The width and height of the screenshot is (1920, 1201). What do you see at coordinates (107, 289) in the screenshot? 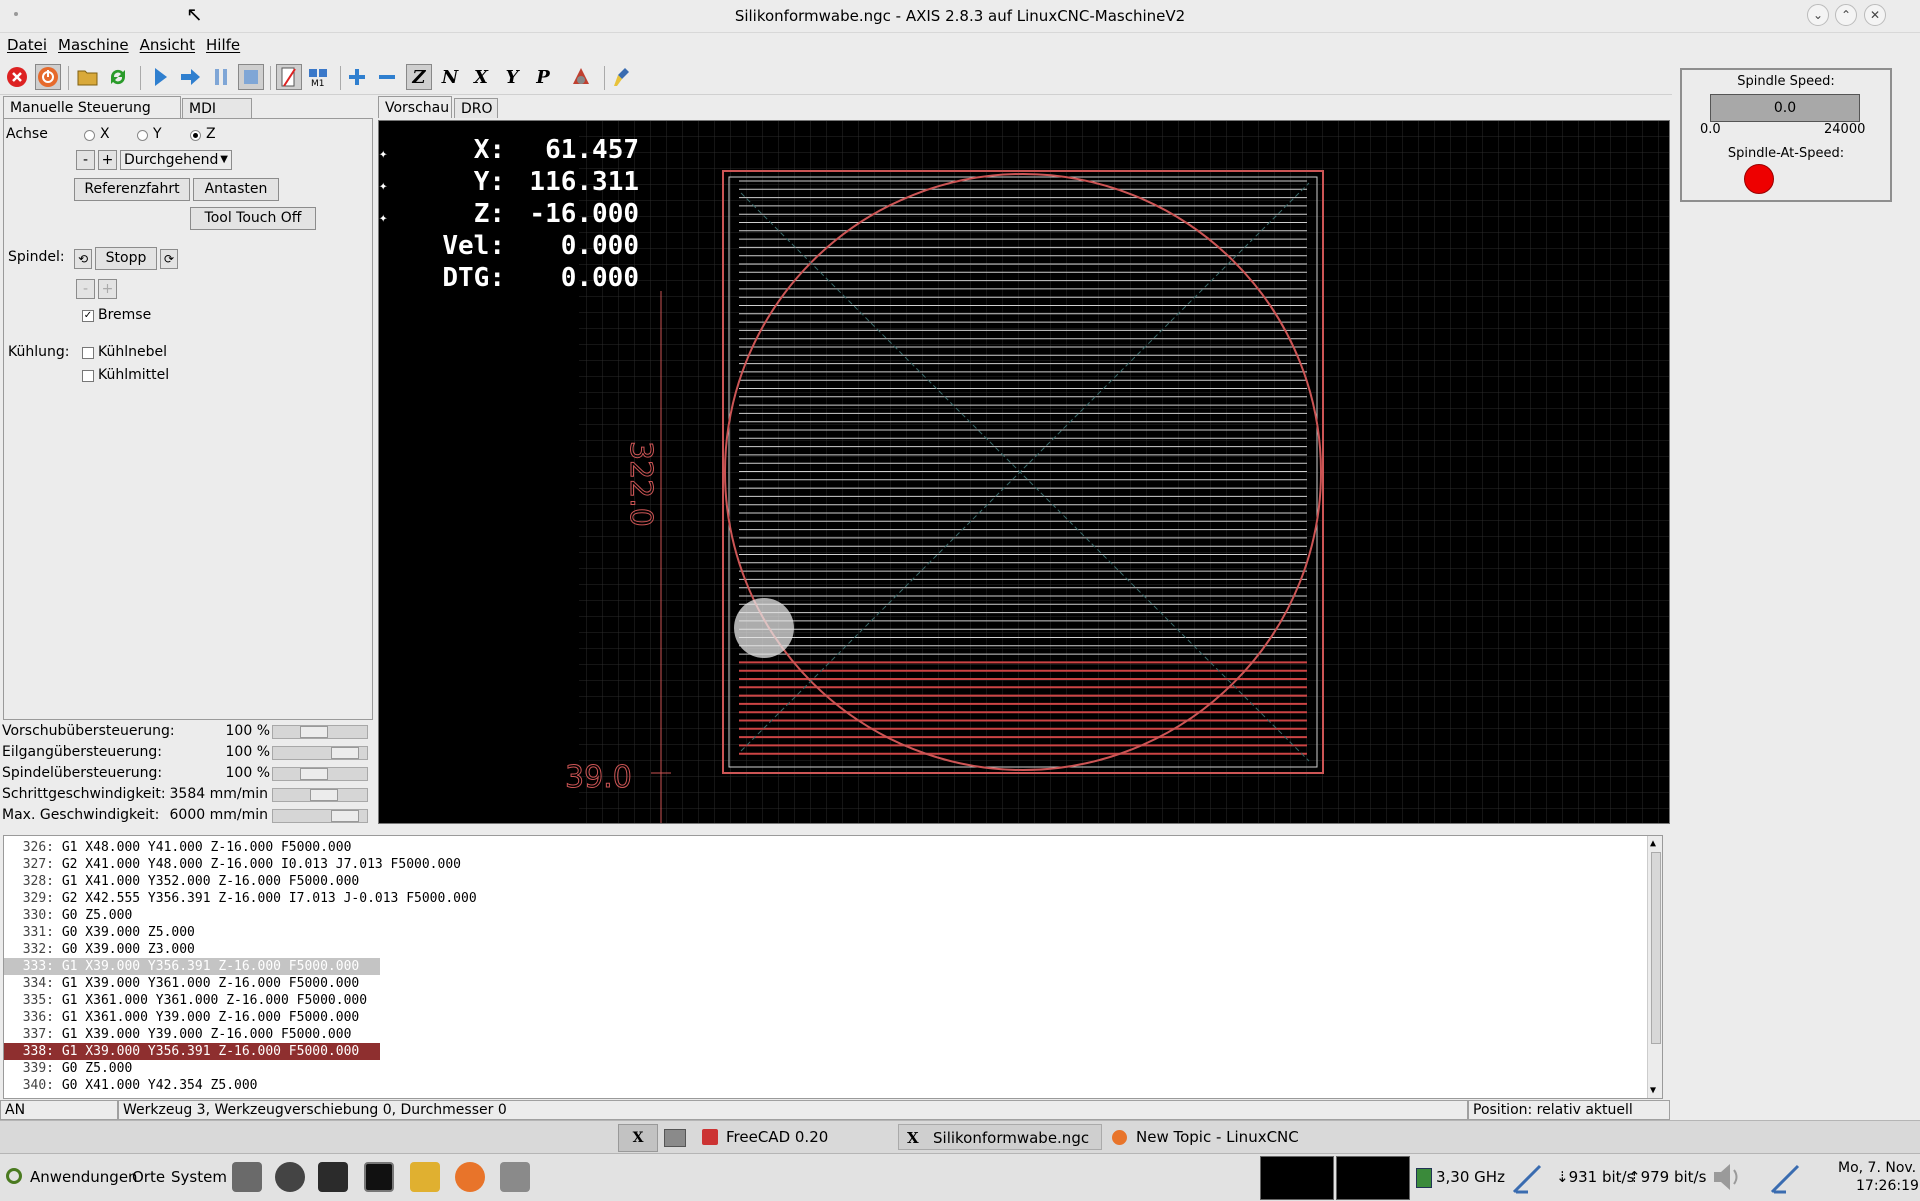
I see `spindle-faster-button: +` at bounding box center [107, 289].